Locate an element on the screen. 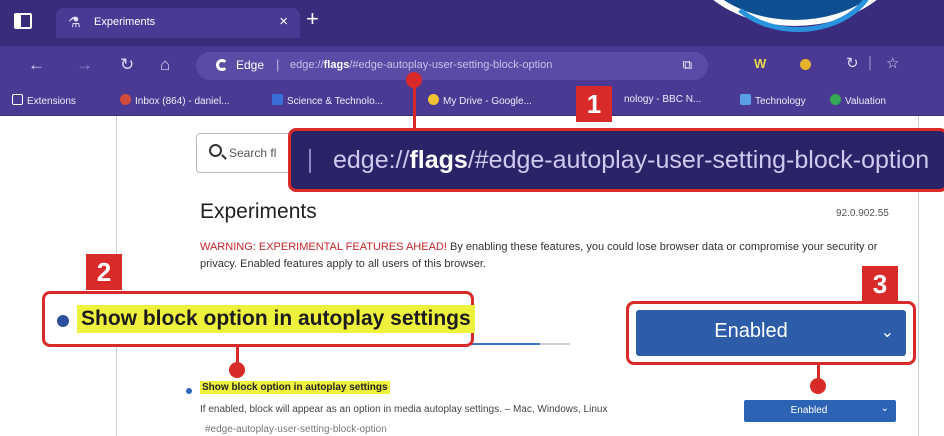 Image resolution: width=944 pixels, height=436 pixels. warning-label: WARNING: EXPERIMENTAL FEATURES AHEAD! is located at coordinates (323, 247).